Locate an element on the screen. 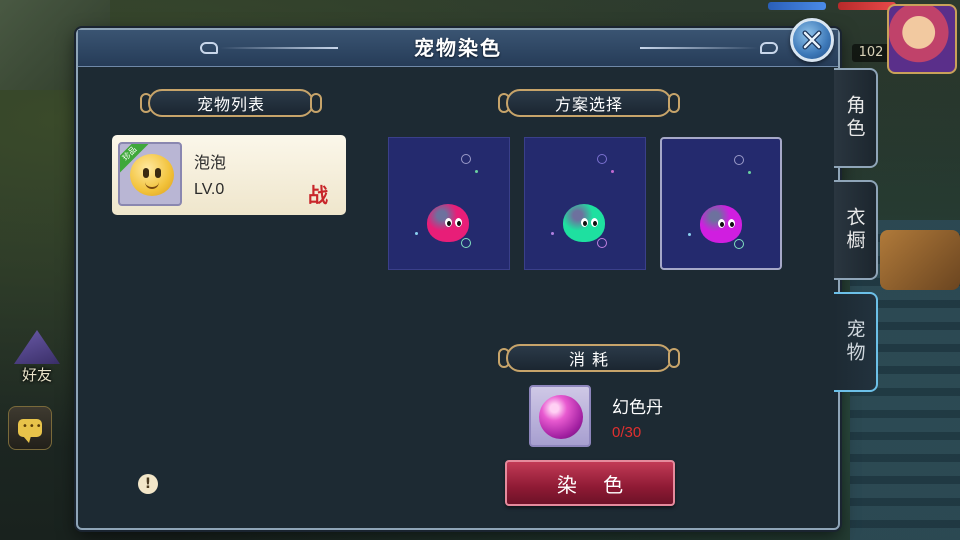  material-name: 幻色丹 is located at coordinates (637, 408).